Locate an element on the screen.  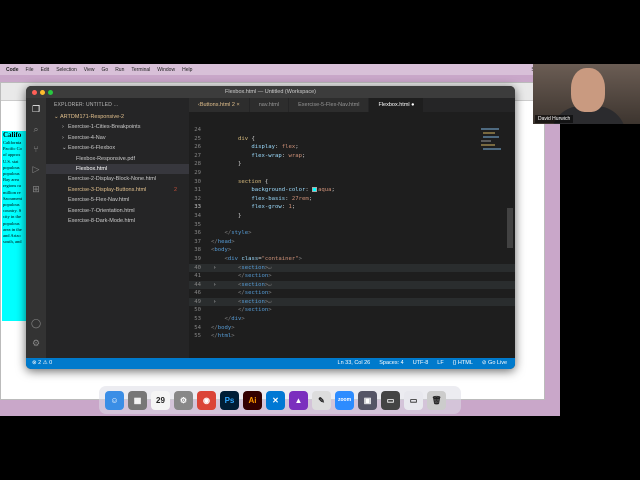
minimize-window-button is located at coordinates (42, 92).